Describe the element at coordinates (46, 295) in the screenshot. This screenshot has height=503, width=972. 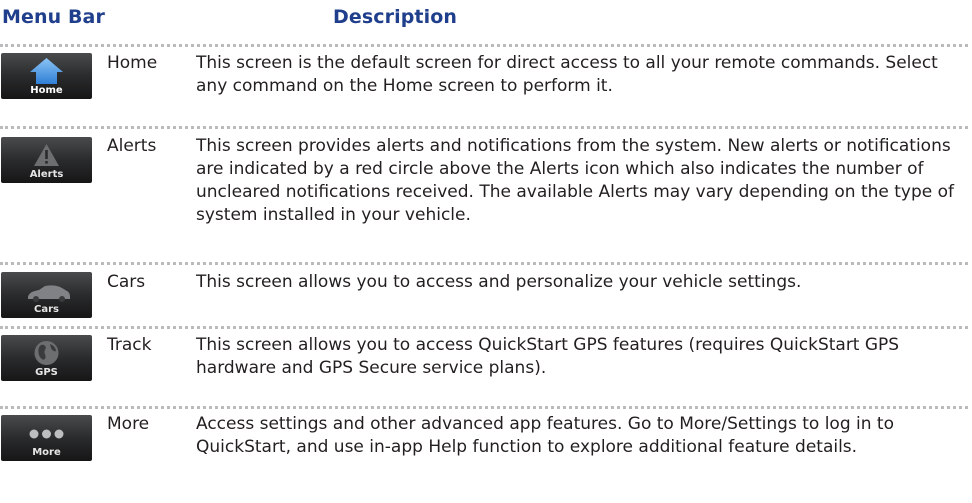
I see `car-icon: Cars` at that location.